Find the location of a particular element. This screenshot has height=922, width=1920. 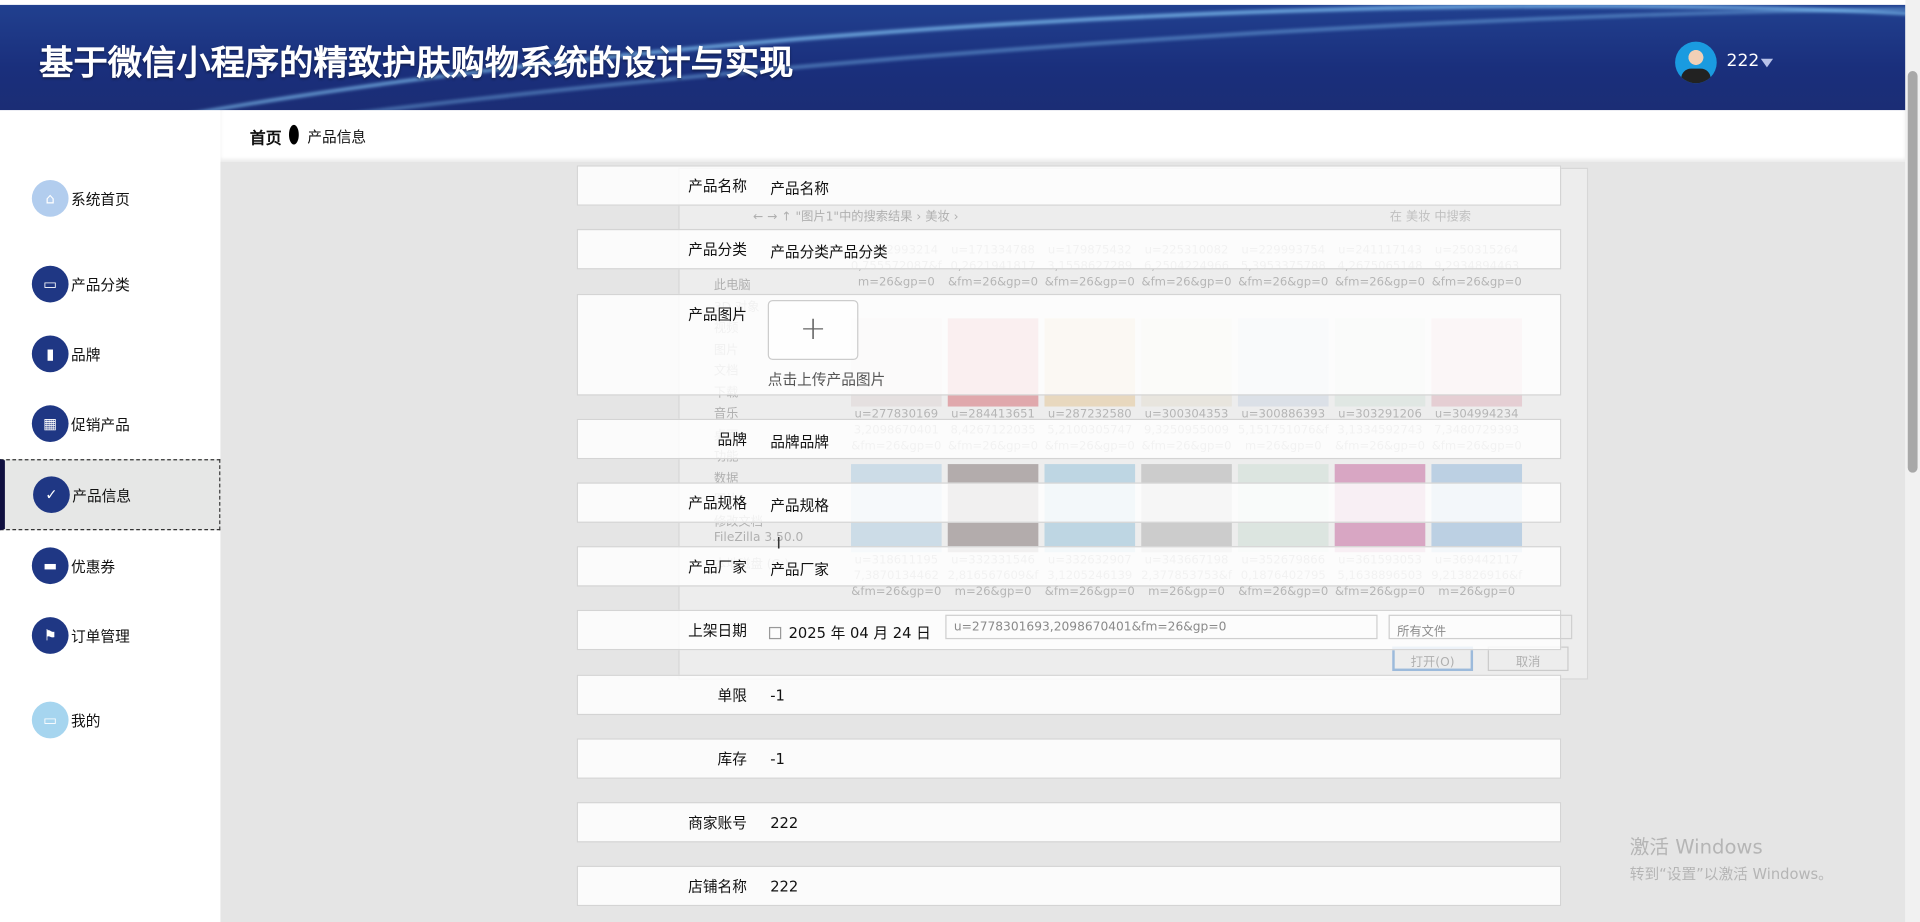

field-label: 产品分类 is located at coordinates (717, 250).